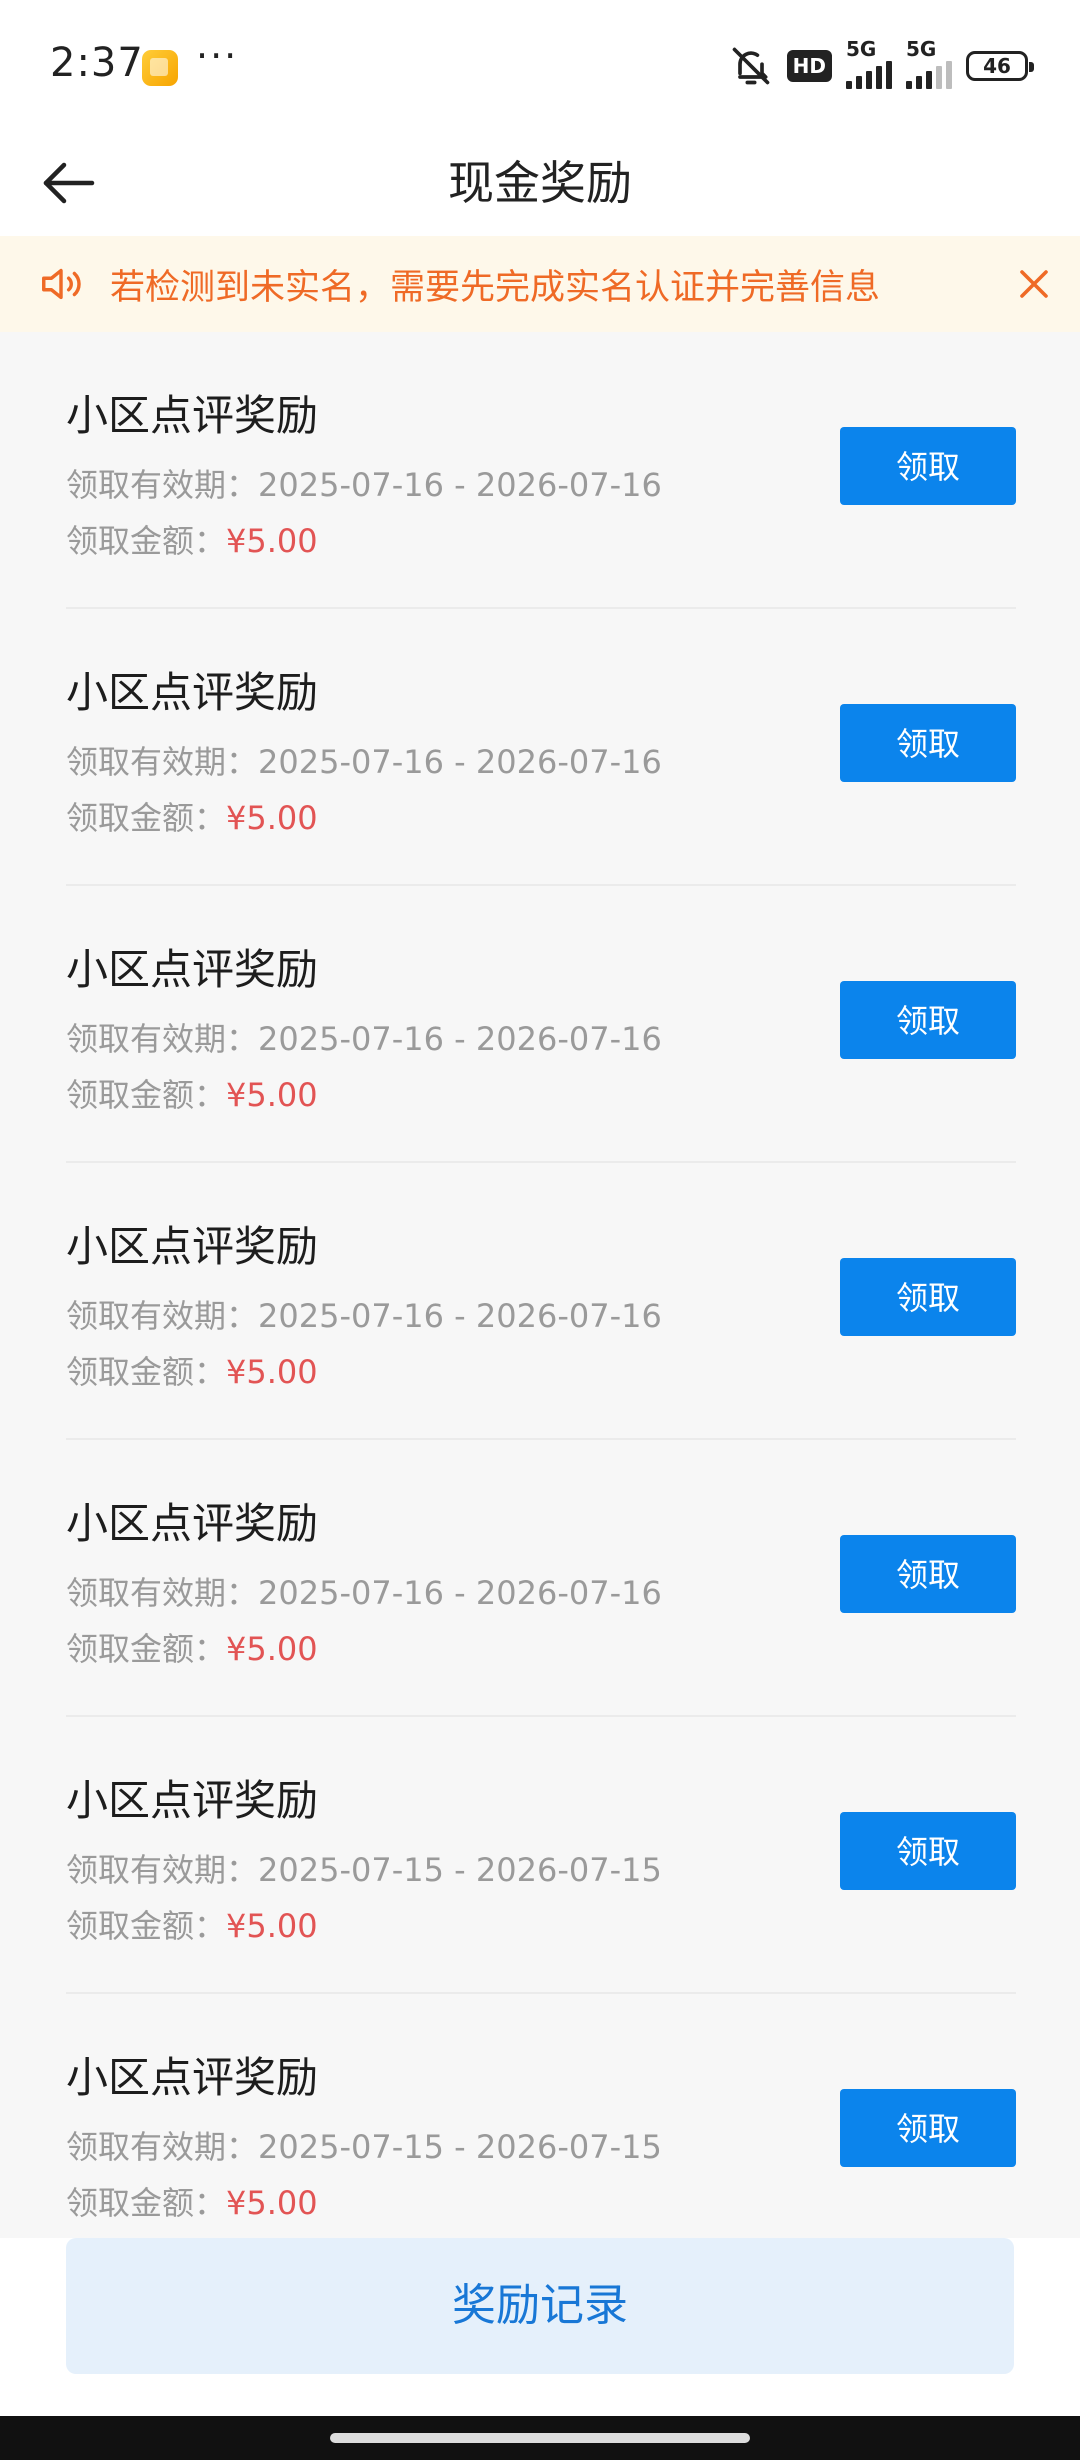  Describe the element at coordinates (809, 66) in the screenshot. I see `hd-voice-badge: HD` at that location.